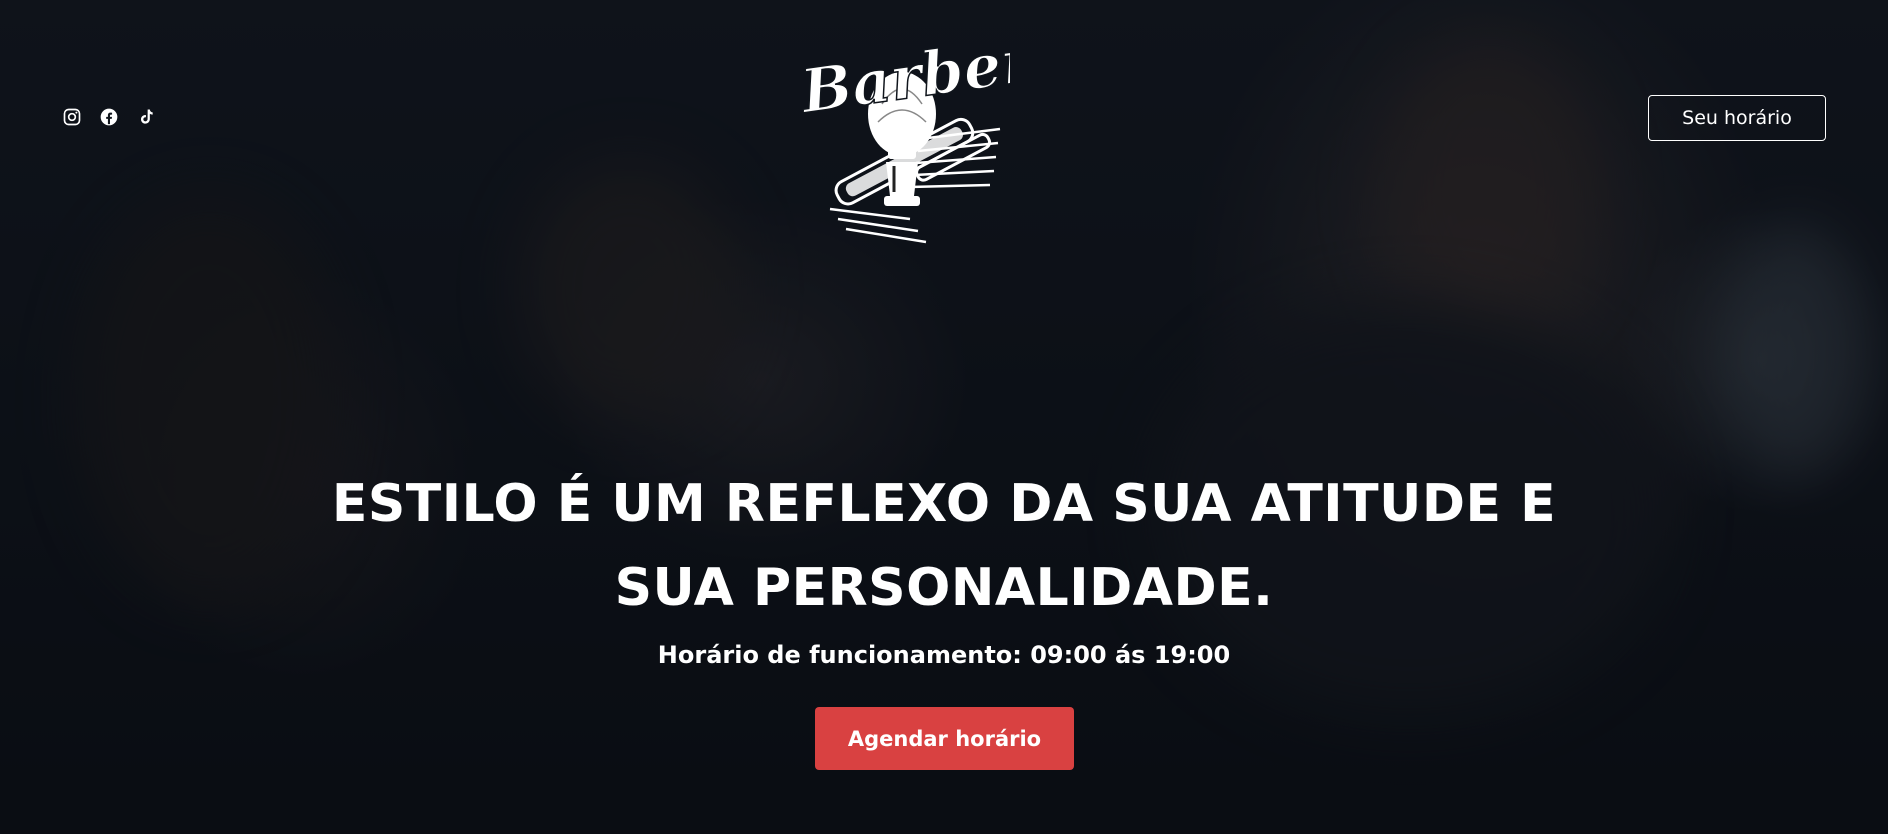 The image size is (1888, 834). I want to click on headline-line-1: ESTILO É UM REFLEXO DA SUA ATITUDE E, so click(944, 504).